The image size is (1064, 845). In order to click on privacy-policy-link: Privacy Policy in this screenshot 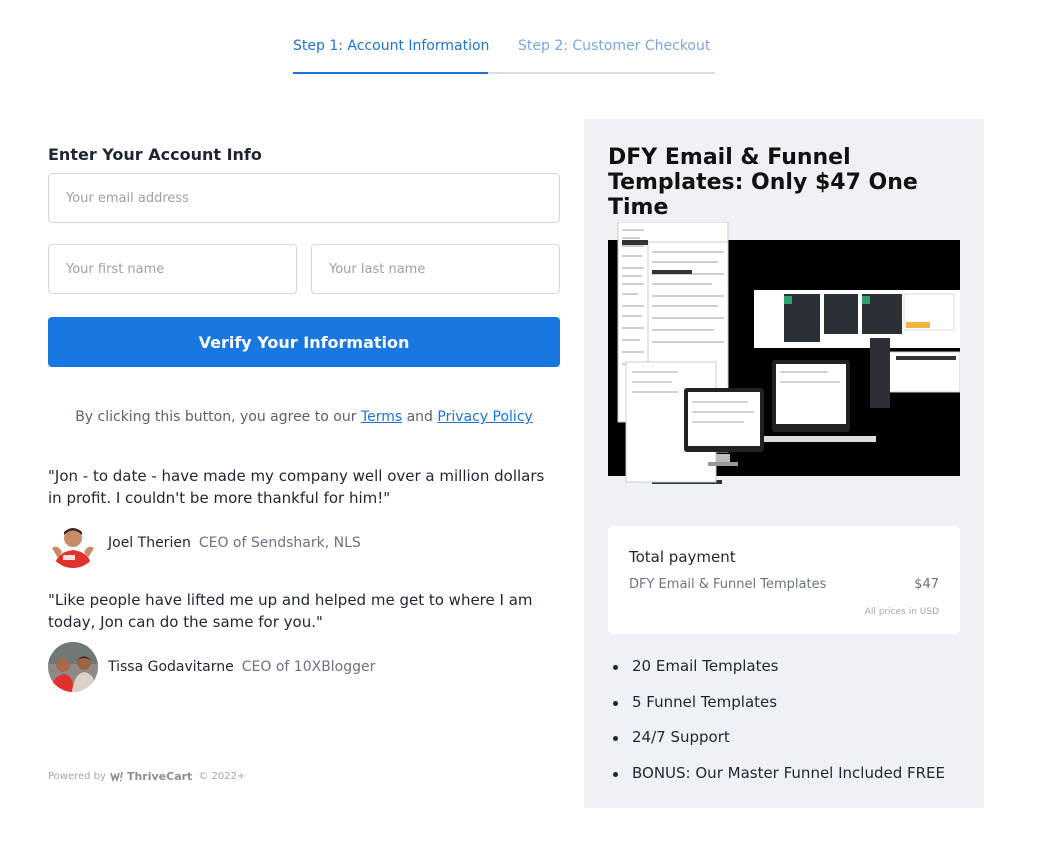, I will do `click(484, 417)`.